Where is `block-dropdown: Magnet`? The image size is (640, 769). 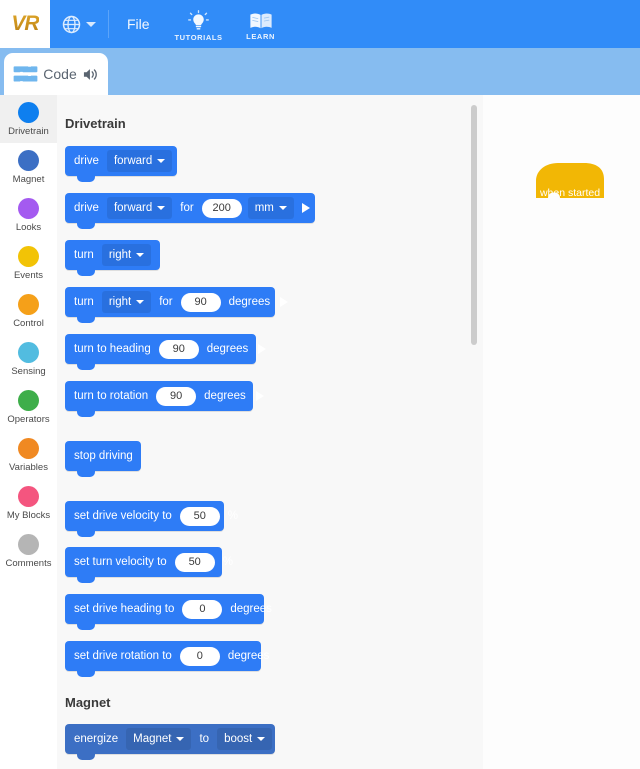 block-dropdown: Magnet is located at coordinates (159, 739).